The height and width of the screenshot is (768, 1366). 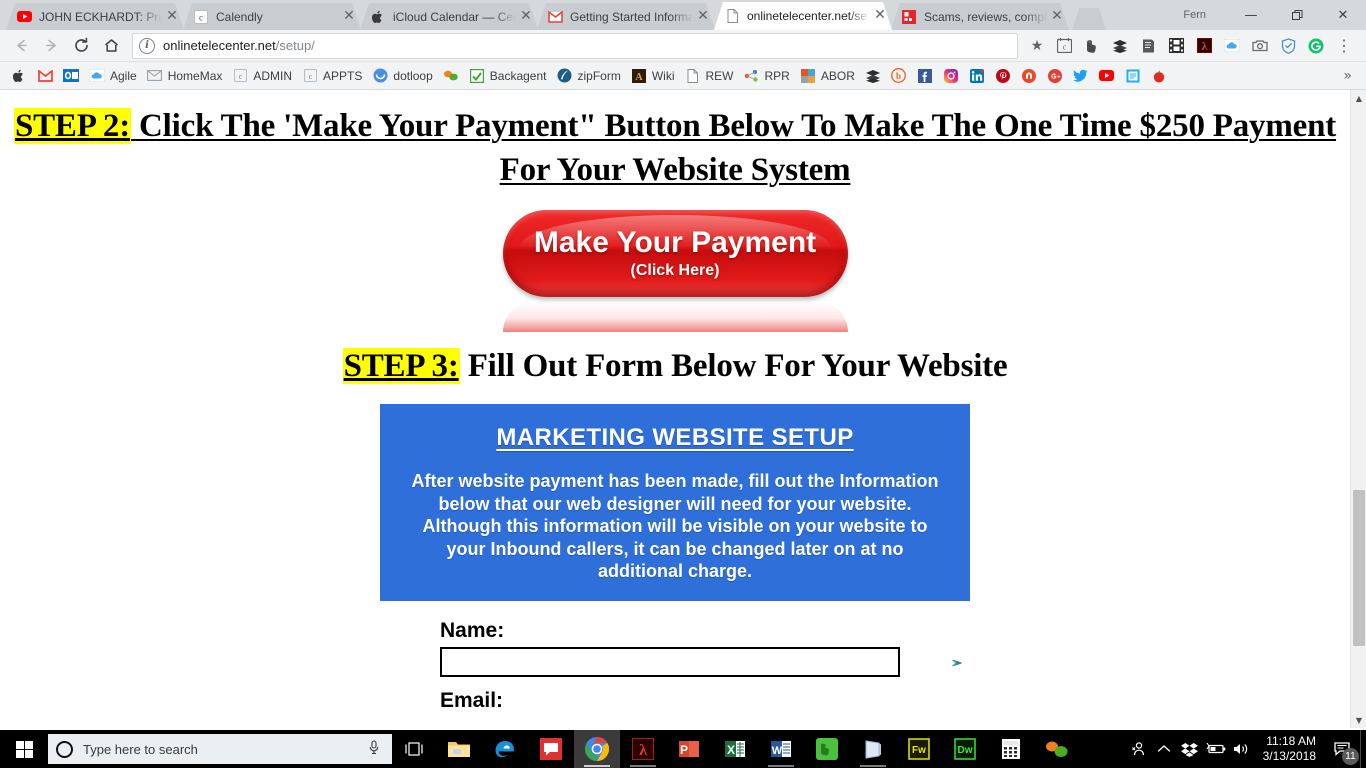 I want to click on bookmark-instagram, so click(x=951, y=76).